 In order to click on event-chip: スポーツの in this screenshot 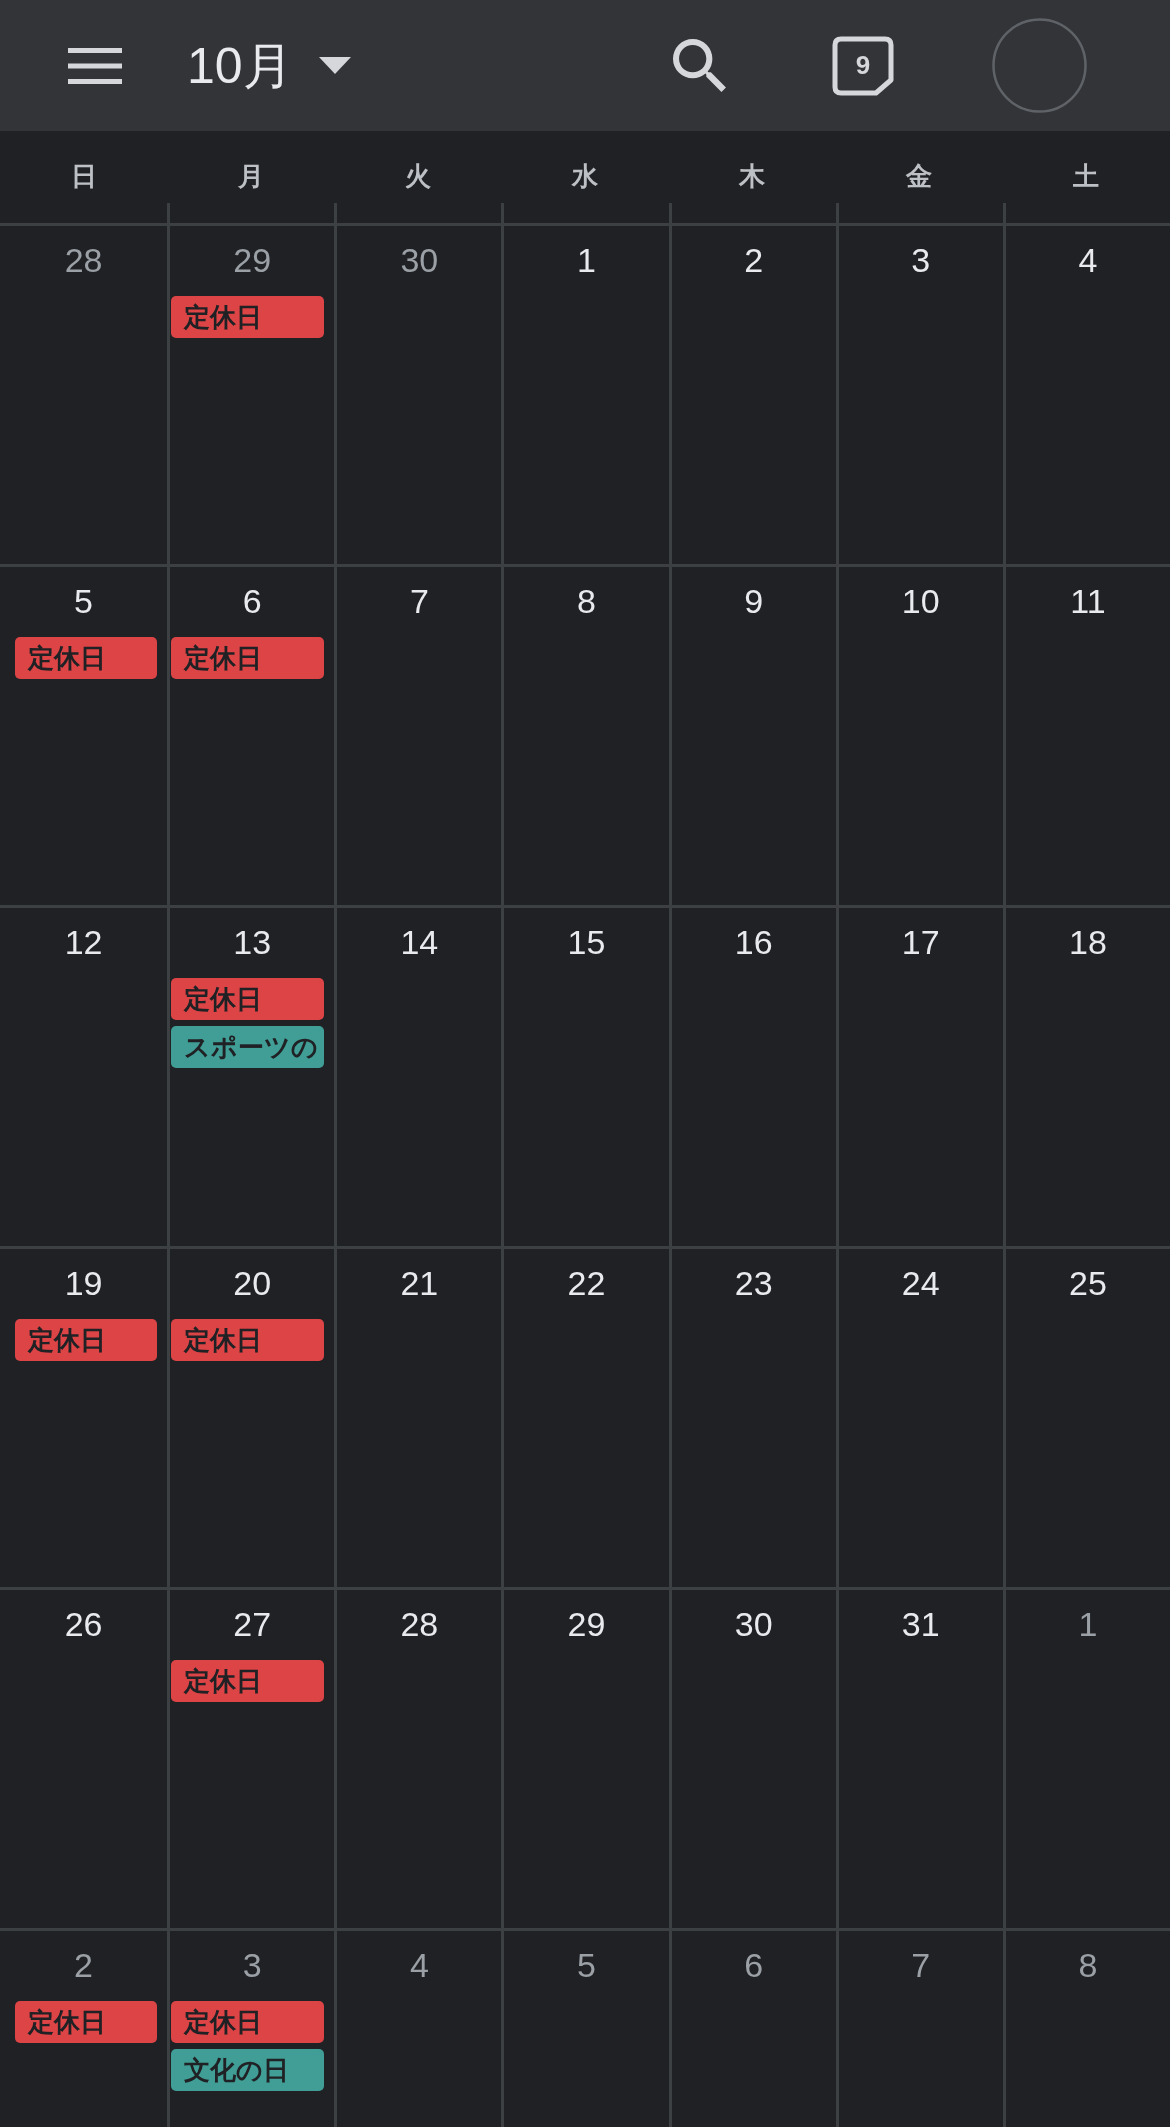, I will do `click(248, 1047)`.